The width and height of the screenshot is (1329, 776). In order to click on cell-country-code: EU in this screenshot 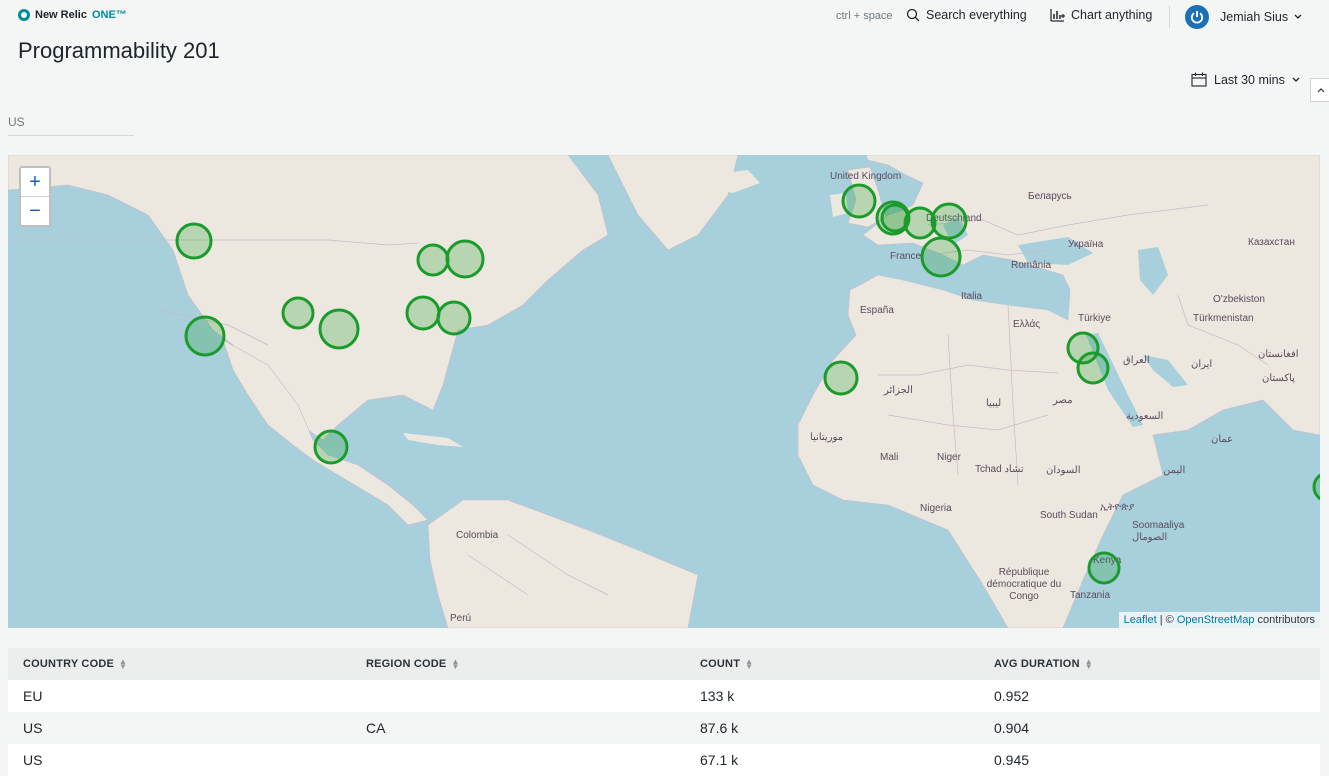, I will do `click(33, 696)`.